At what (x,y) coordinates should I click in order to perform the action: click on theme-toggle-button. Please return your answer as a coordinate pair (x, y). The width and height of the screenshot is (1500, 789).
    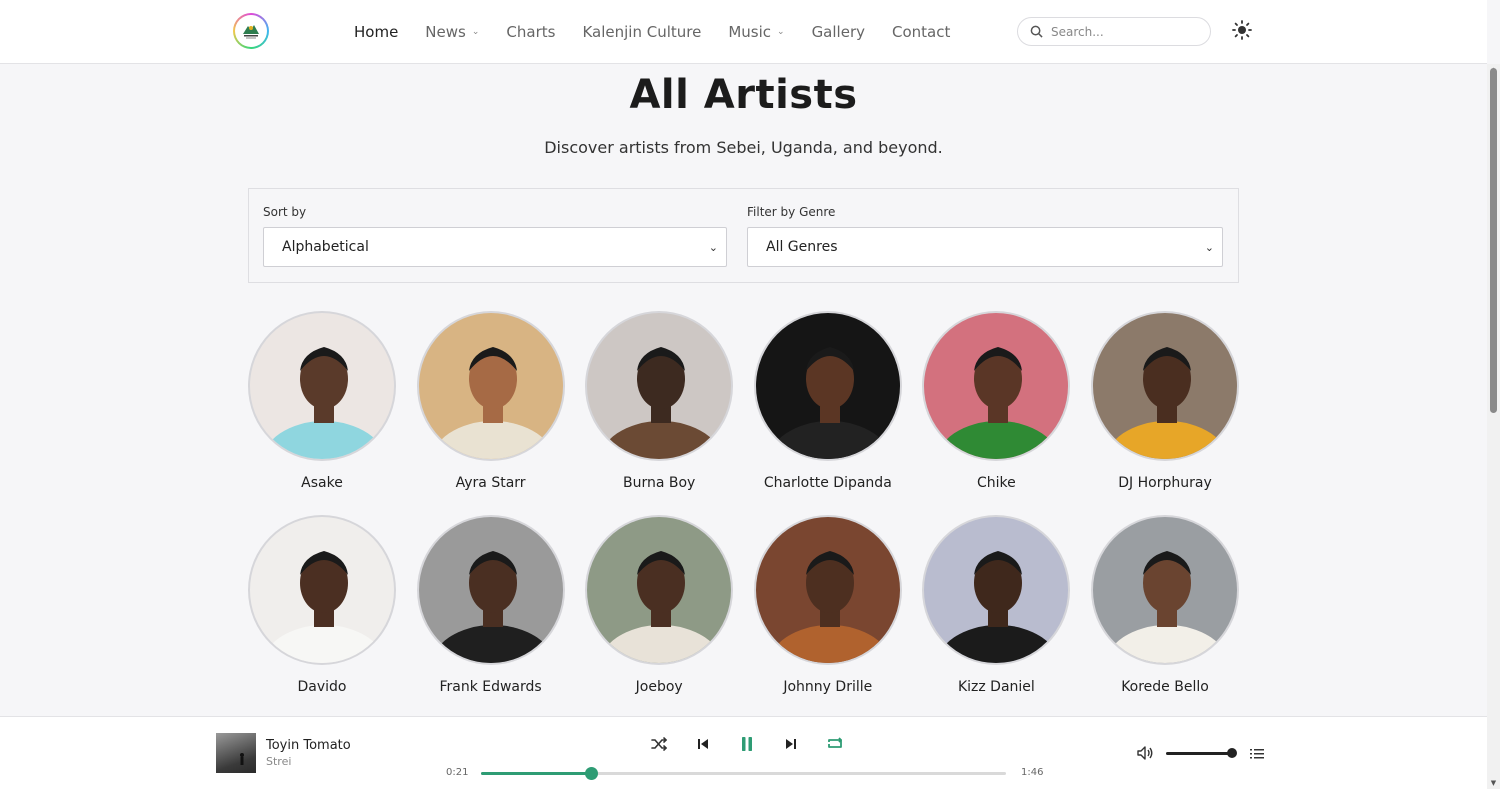
    Looking at the image, I should click on (1242, 30).